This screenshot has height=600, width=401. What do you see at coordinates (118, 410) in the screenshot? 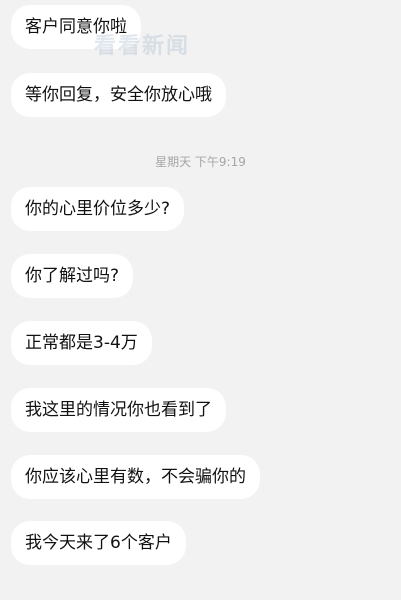
I see `message-bubble: 我这里的情况你也看到了` at bounding box center [118, 410].